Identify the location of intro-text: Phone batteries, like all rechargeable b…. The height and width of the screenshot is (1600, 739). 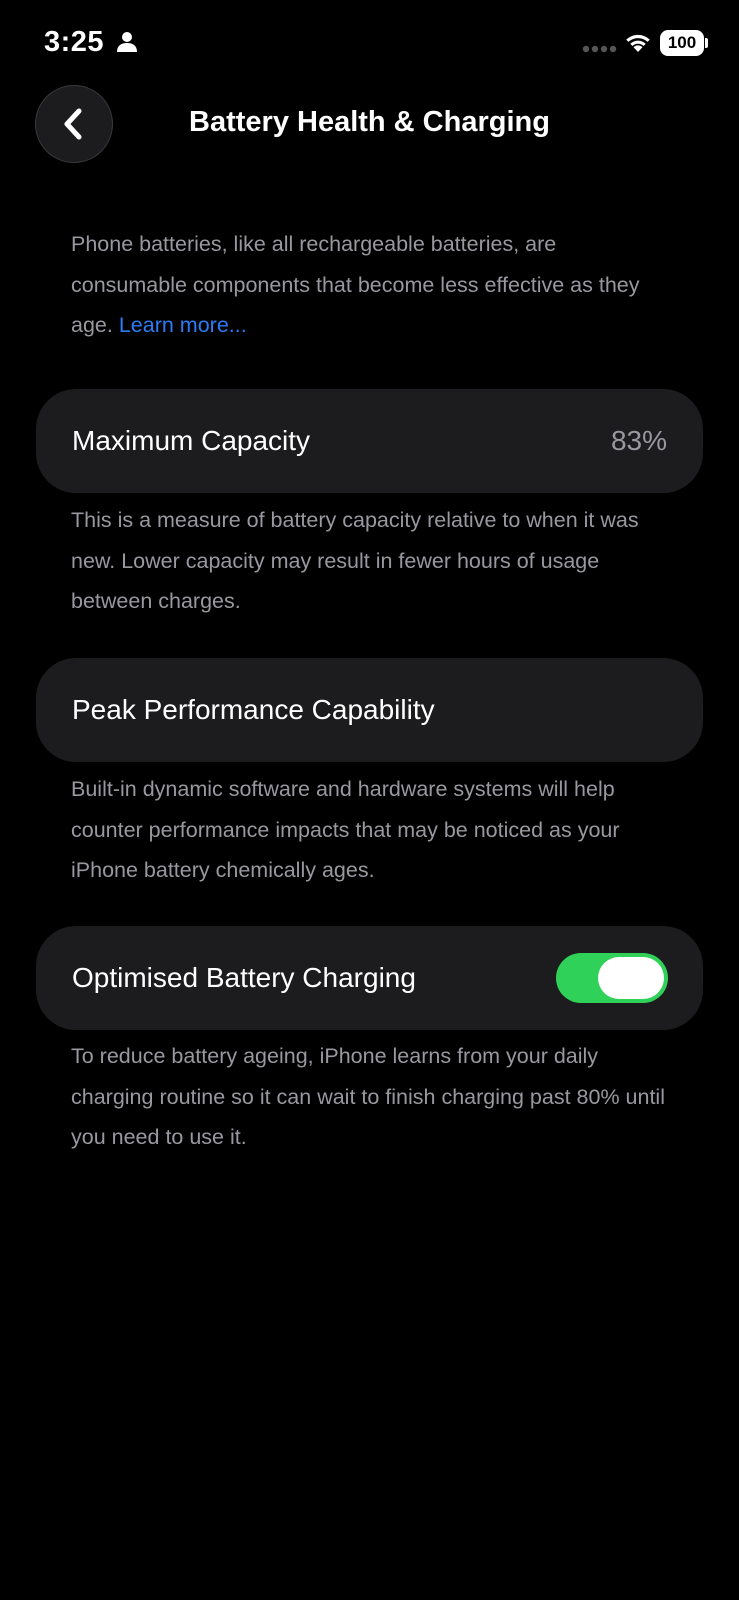
(371, 285).